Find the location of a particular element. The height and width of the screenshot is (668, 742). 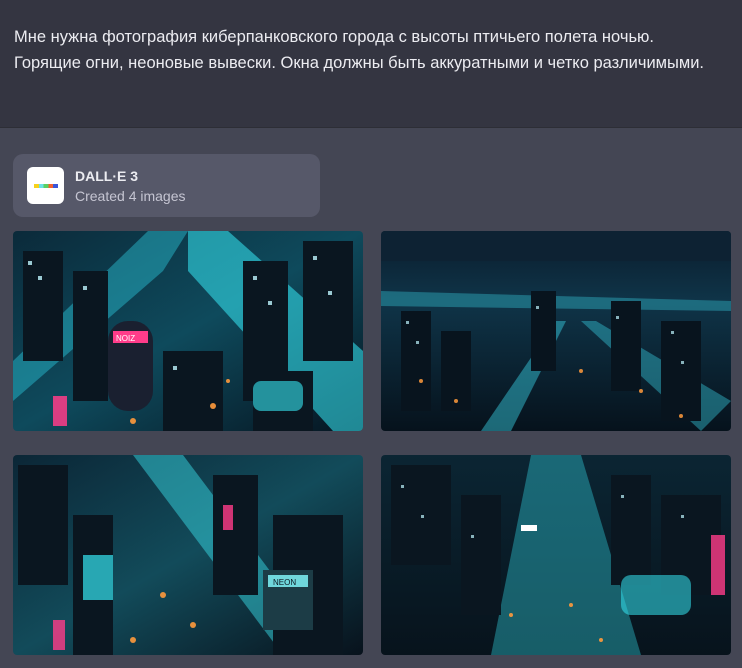

svg-text: NOIZ is located at coordinates (125, 338).